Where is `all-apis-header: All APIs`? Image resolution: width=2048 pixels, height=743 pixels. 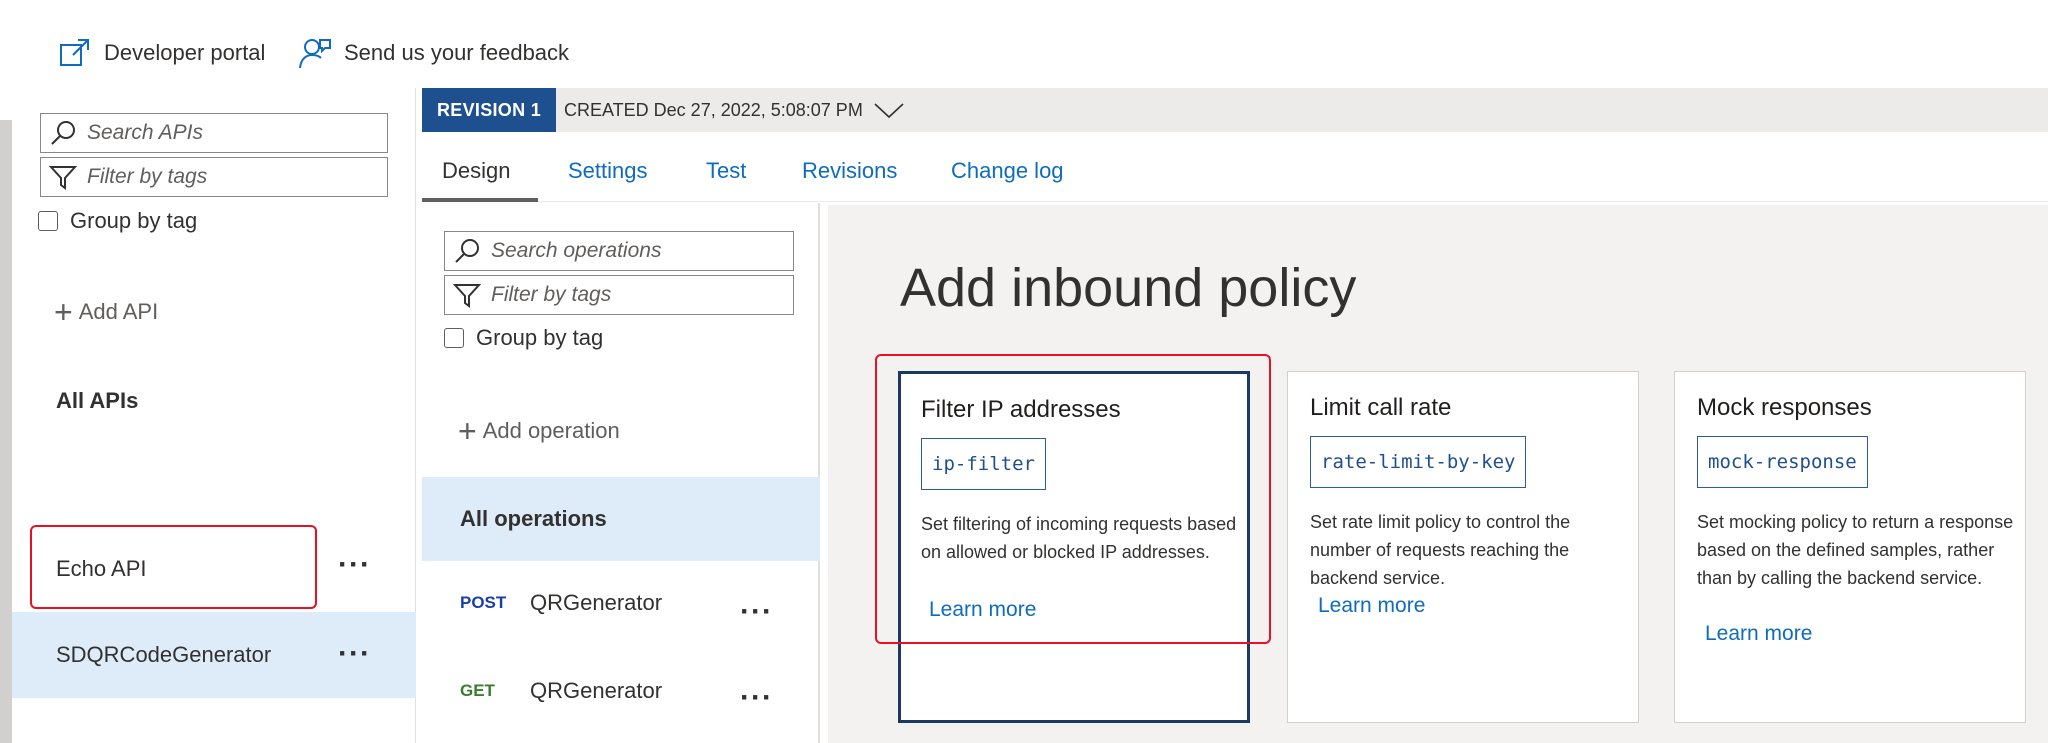
all-apis-header: All APIs is located at coordinates (97, 401).